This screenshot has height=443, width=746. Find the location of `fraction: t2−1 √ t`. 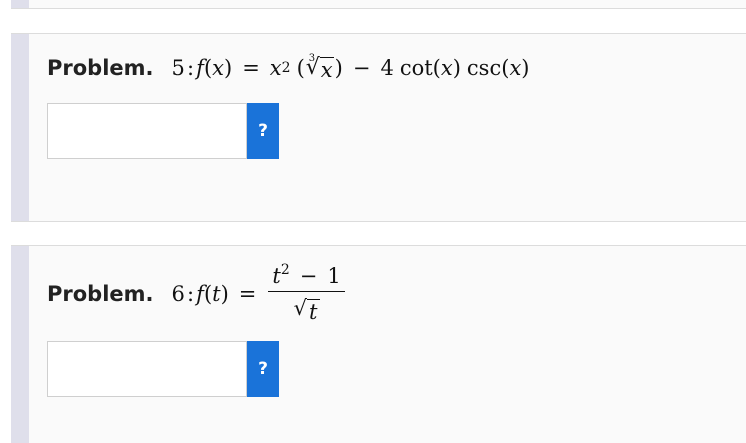

fraction: t2−1 √ t is located at coordinates (306, 293).